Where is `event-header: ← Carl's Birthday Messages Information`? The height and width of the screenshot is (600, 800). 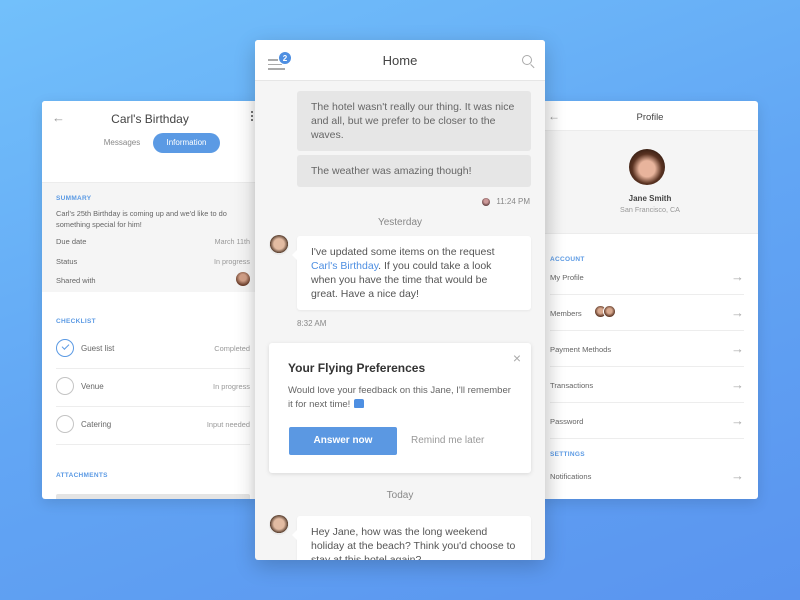 event-header: ← Carl's Birthday Messages Information is located at coordinates (150, 142).